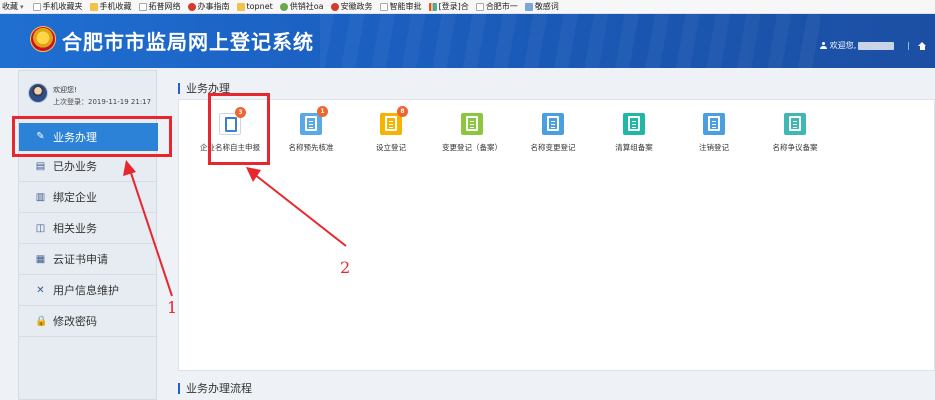  I want to click on service-liquidation: 清算组备案, so click(634, 133).